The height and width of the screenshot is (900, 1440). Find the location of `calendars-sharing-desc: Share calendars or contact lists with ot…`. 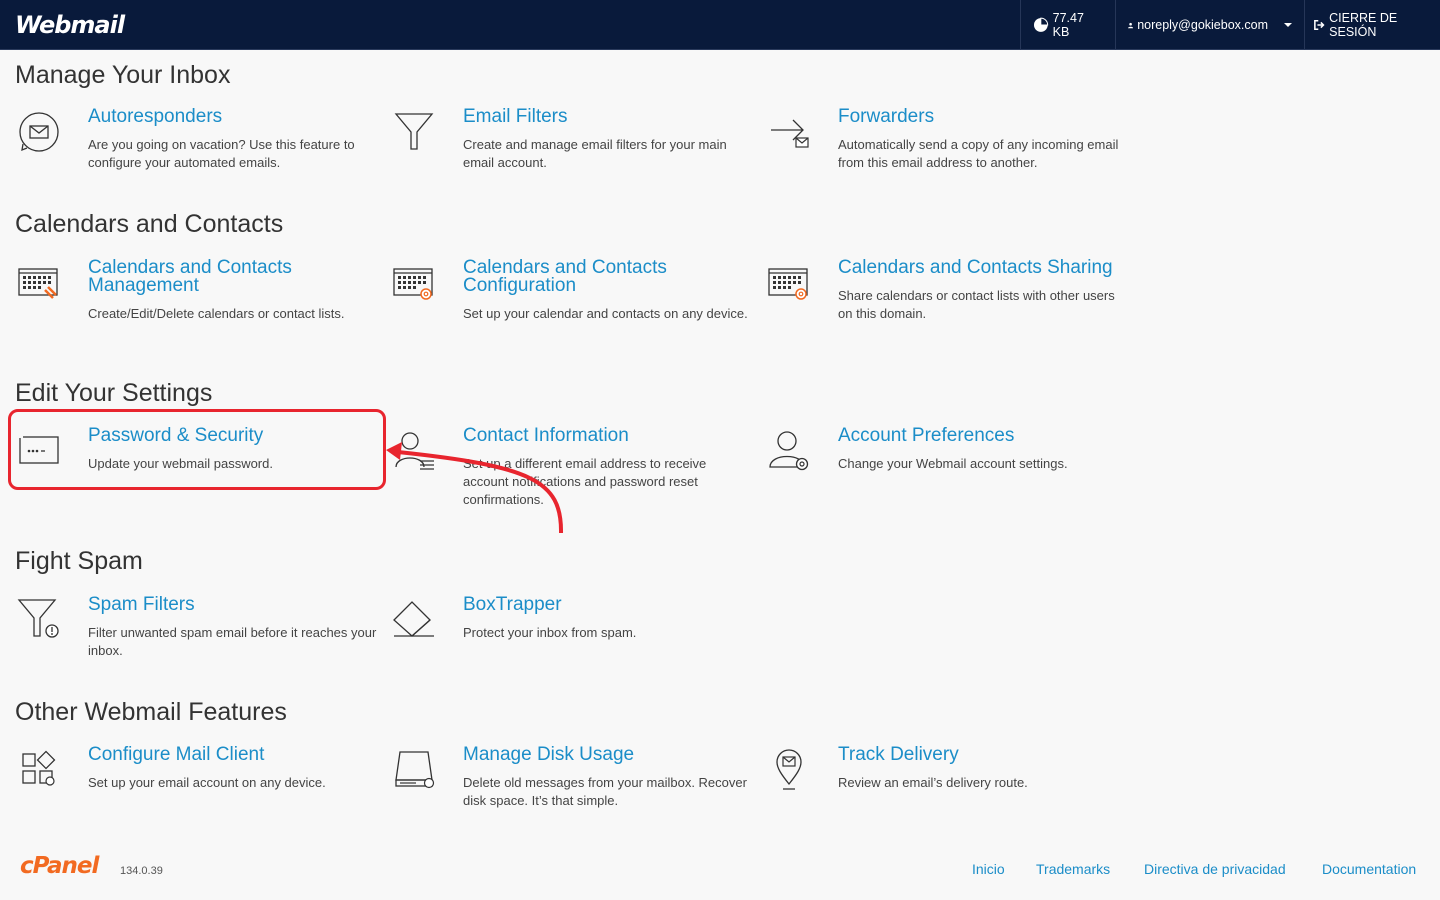

calendars-sharing-desc: Share calendars or contact lists with ot… is located at coordinates (976, 304).